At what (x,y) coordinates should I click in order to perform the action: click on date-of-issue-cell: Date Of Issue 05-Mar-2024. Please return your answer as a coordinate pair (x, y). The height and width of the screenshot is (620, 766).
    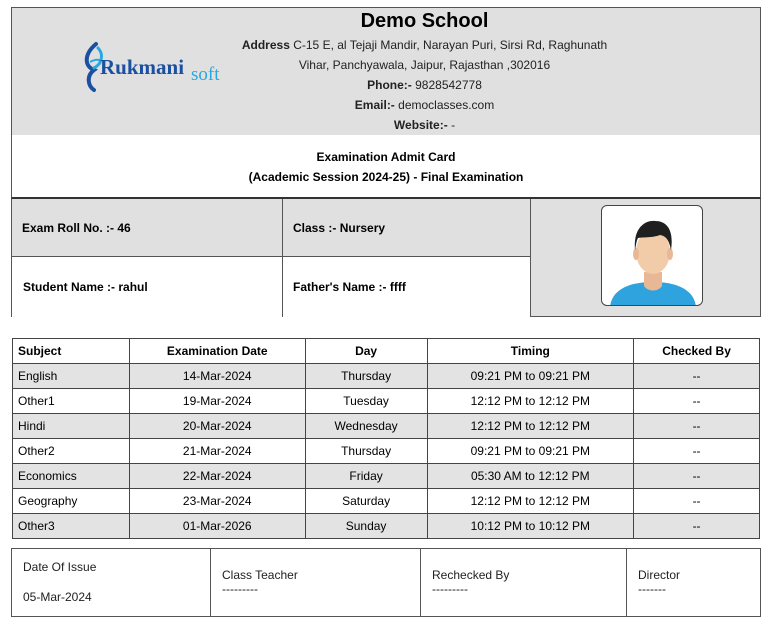
    Looking at the image, I should click on (111, 582).